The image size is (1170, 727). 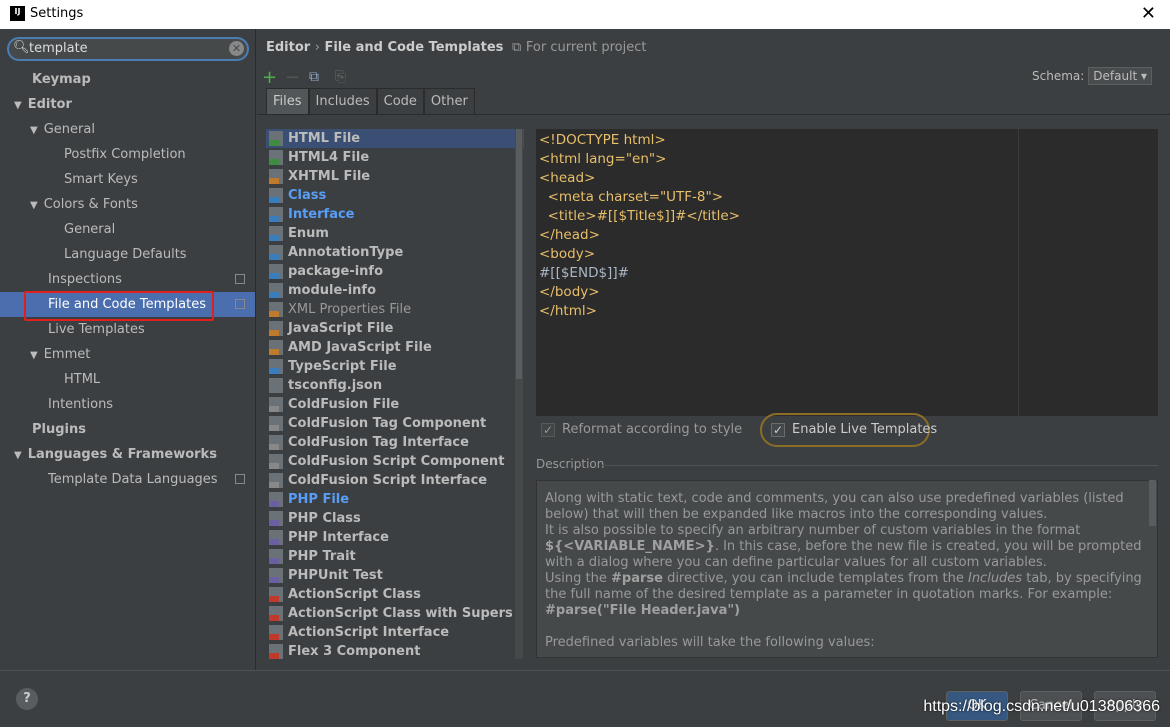 I want to click on template-item: HTML4 File, so click(x=395, y=157).